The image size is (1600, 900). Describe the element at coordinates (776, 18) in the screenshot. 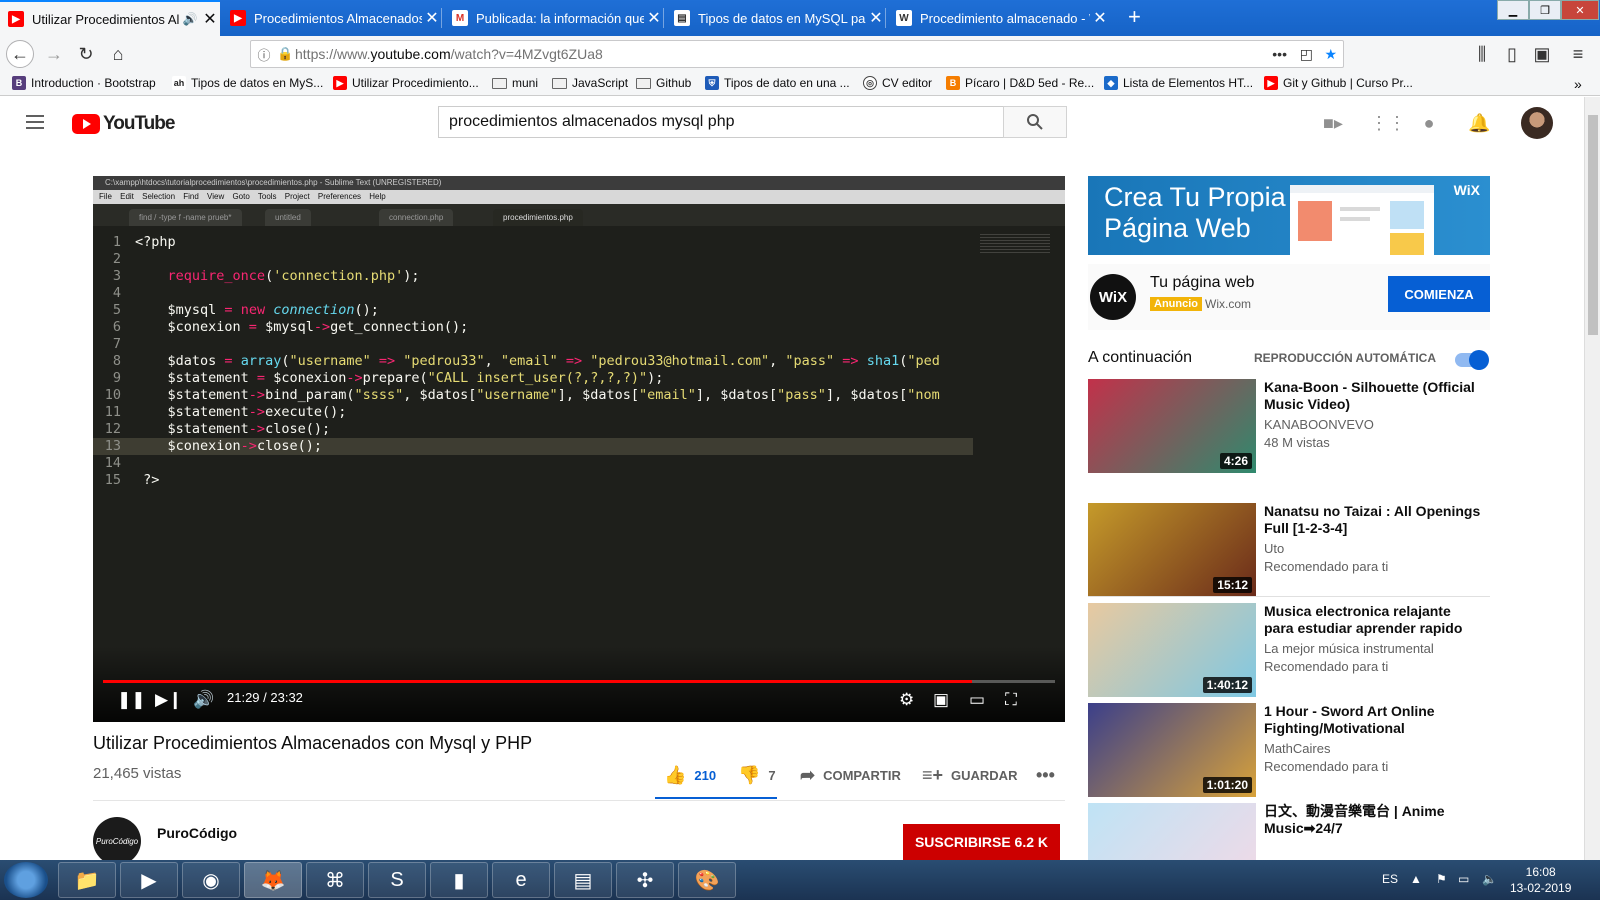

I see `browser-tab-4: ▤ Tipos de datos en MySQL para ✕` at that location.